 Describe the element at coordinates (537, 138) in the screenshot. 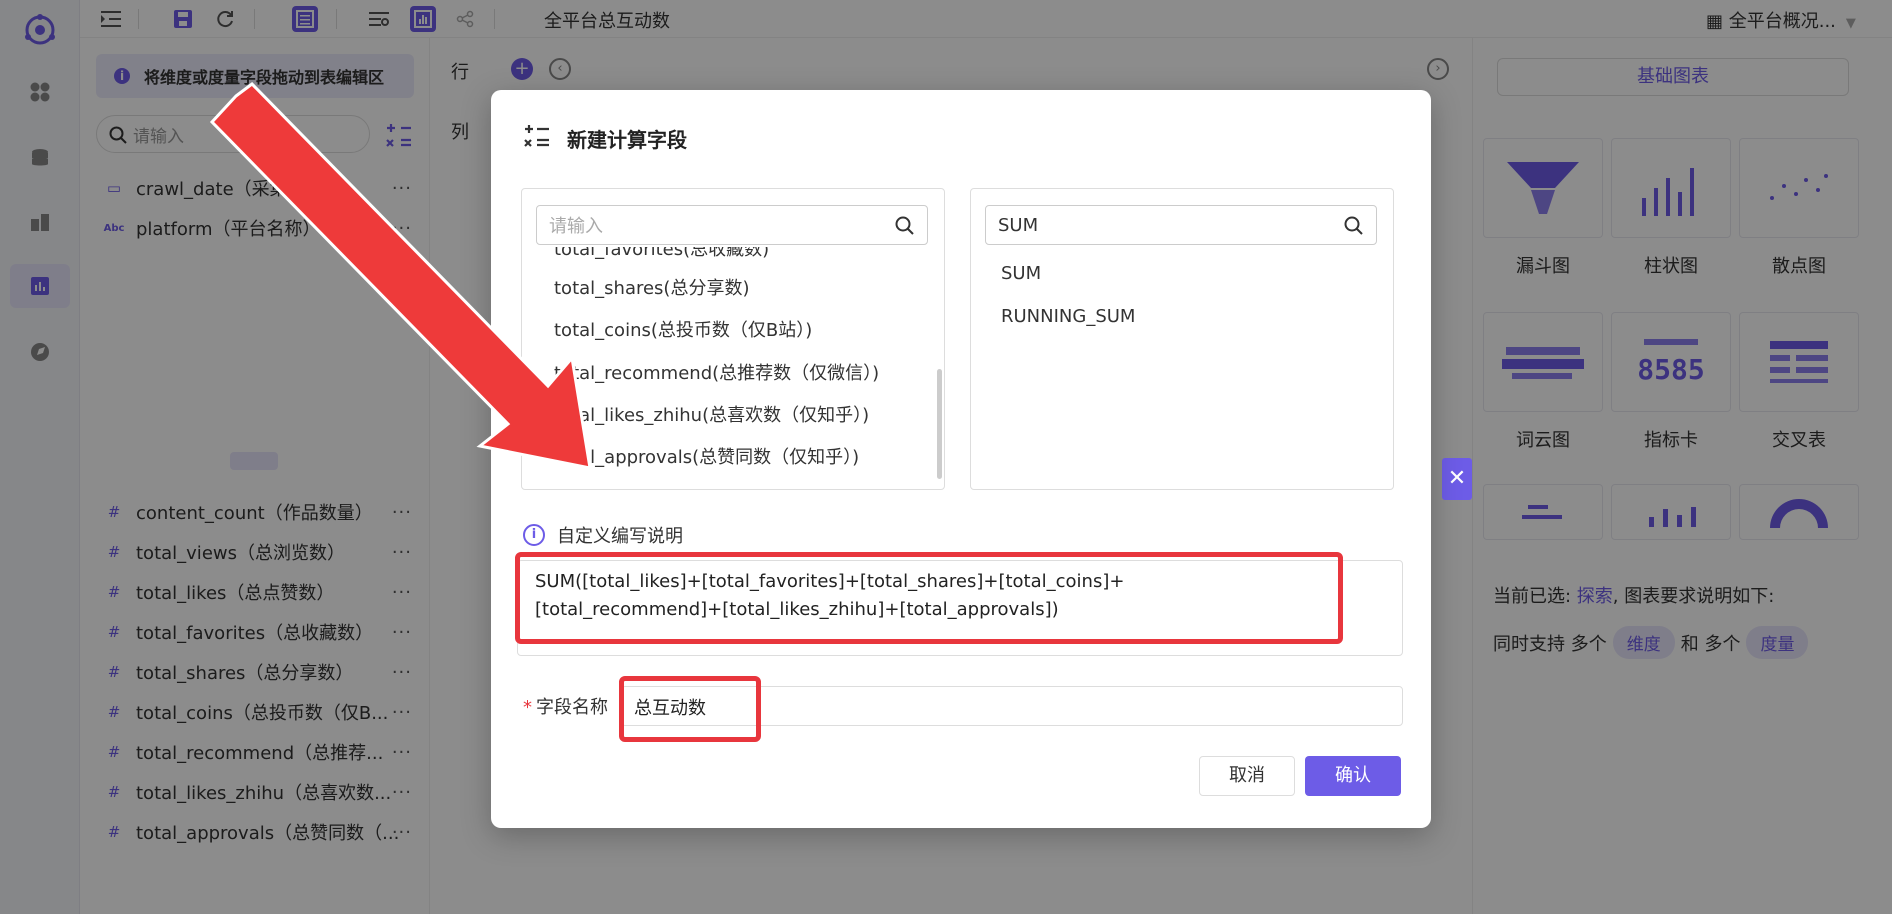

I see `calculation-icon` at that location.